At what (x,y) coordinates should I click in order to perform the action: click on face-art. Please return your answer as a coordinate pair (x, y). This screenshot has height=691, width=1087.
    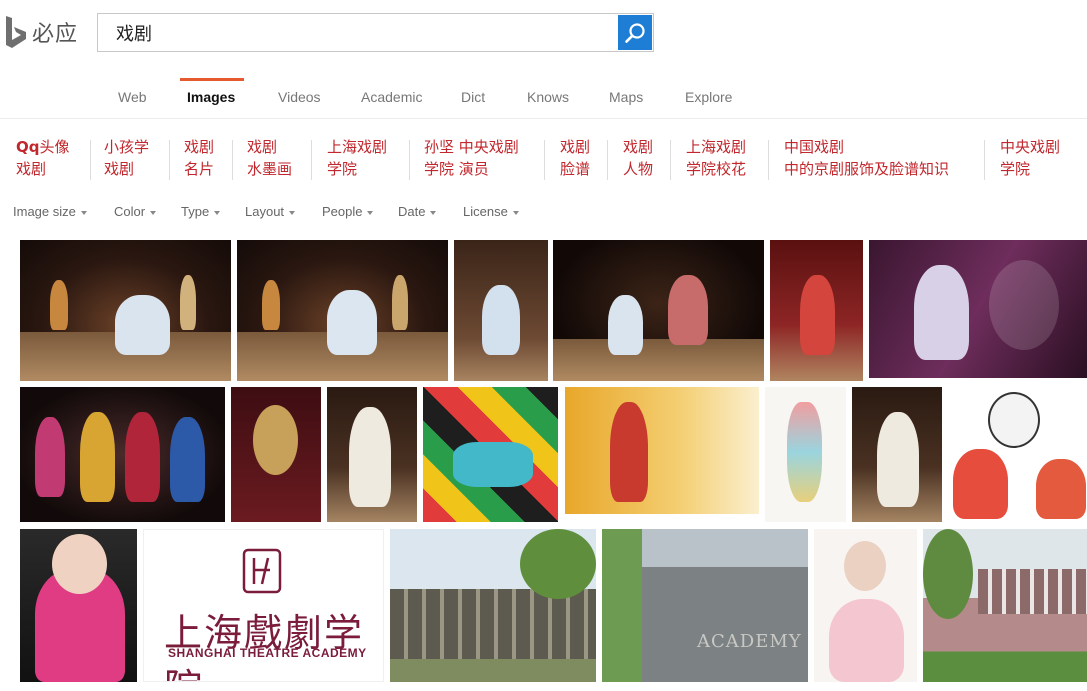
    Looking at the image, I should click on (804, 452).